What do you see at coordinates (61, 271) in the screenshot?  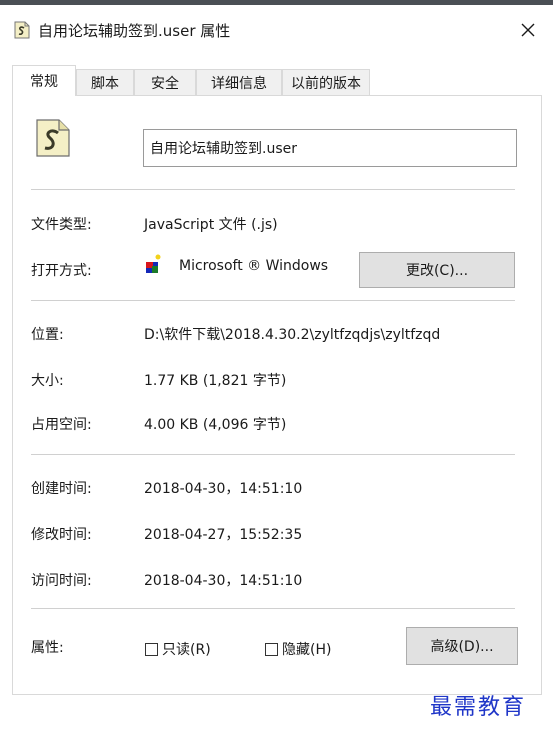 I see `open-with-label: 打开方式:` at bounding box center [61, 271].